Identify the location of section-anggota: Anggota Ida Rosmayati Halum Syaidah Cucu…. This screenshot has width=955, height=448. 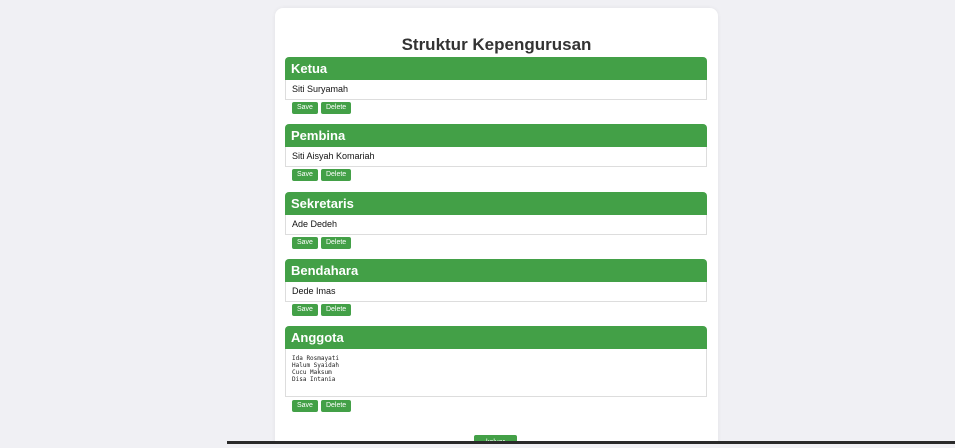
(496, 369).